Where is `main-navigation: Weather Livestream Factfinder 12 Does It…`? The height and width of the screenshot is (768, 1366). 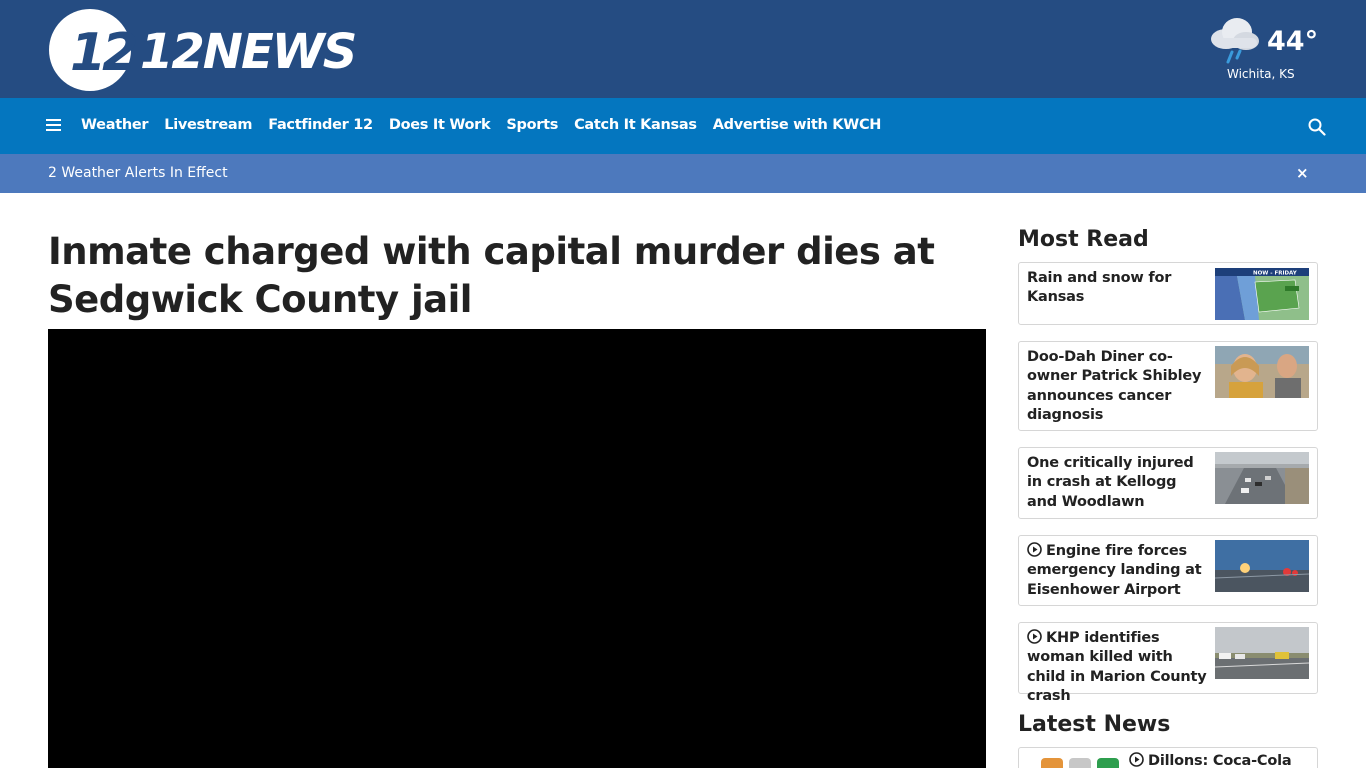
main-navigation: Weather Livestream Factfinder 12 Does It… is located at coordinates (683, 126).